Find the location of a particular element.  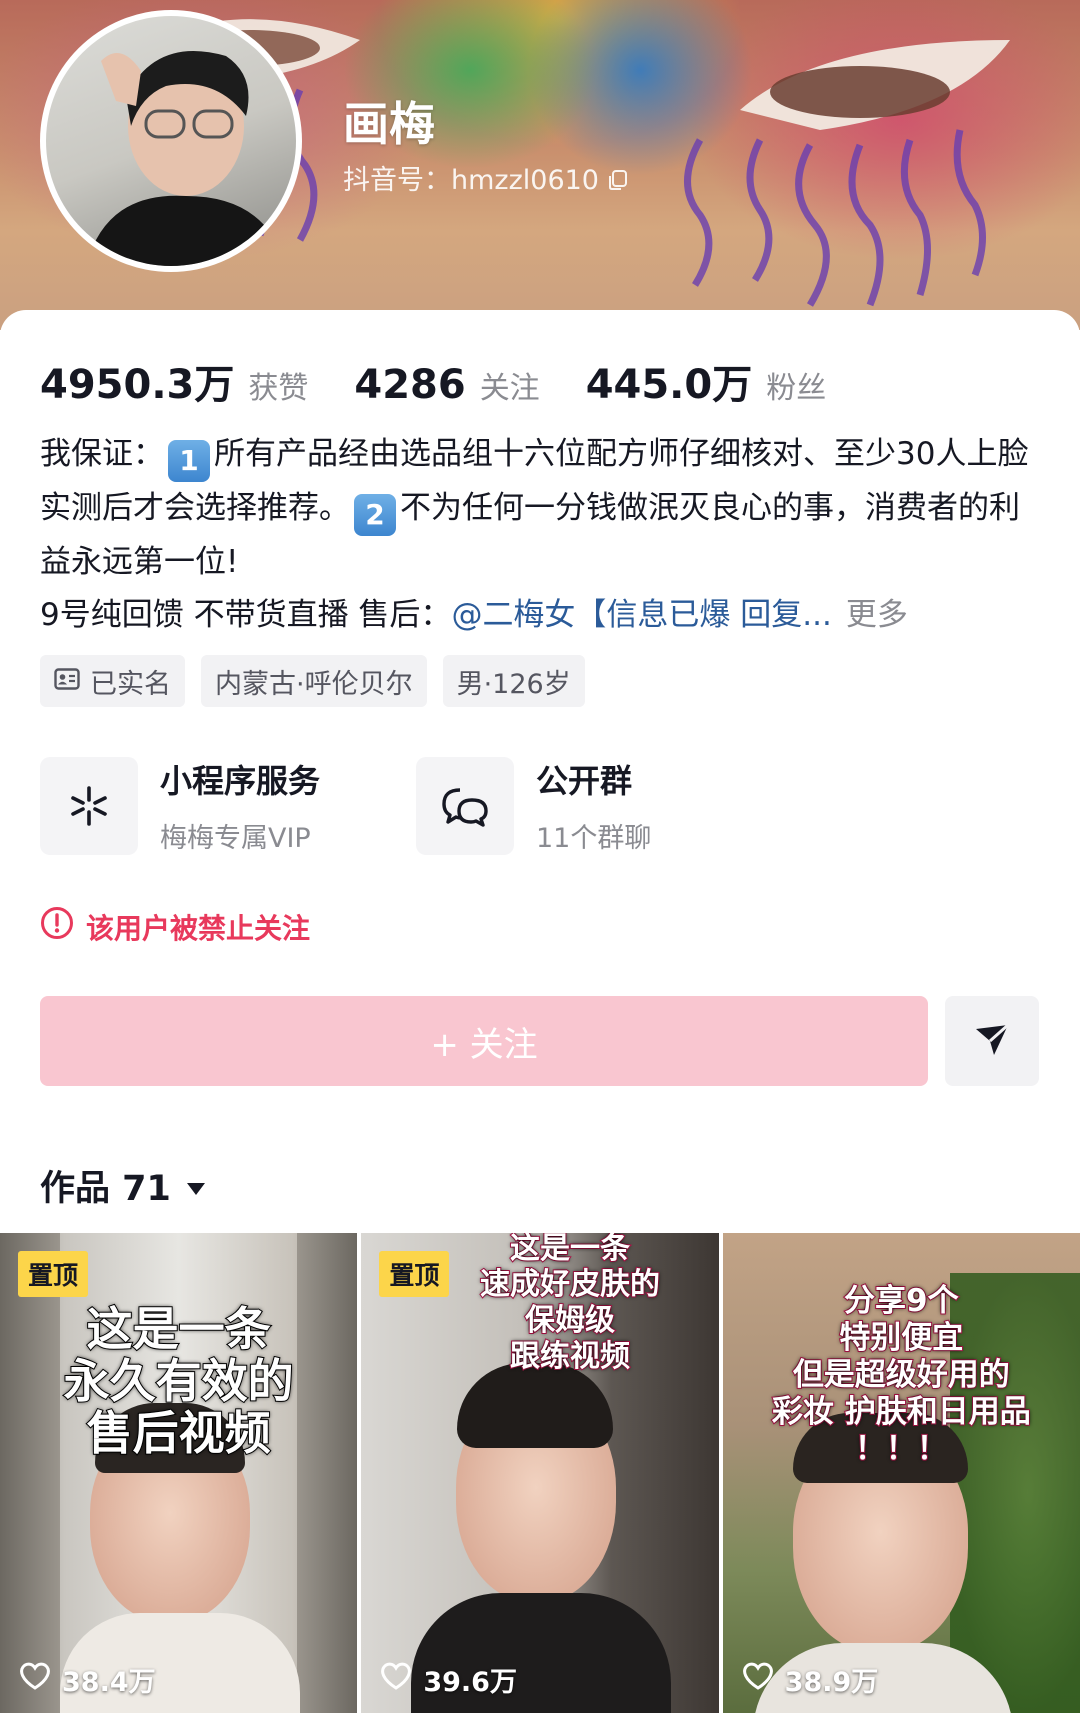

mini-program-icon is located at coordinates (89, 805).